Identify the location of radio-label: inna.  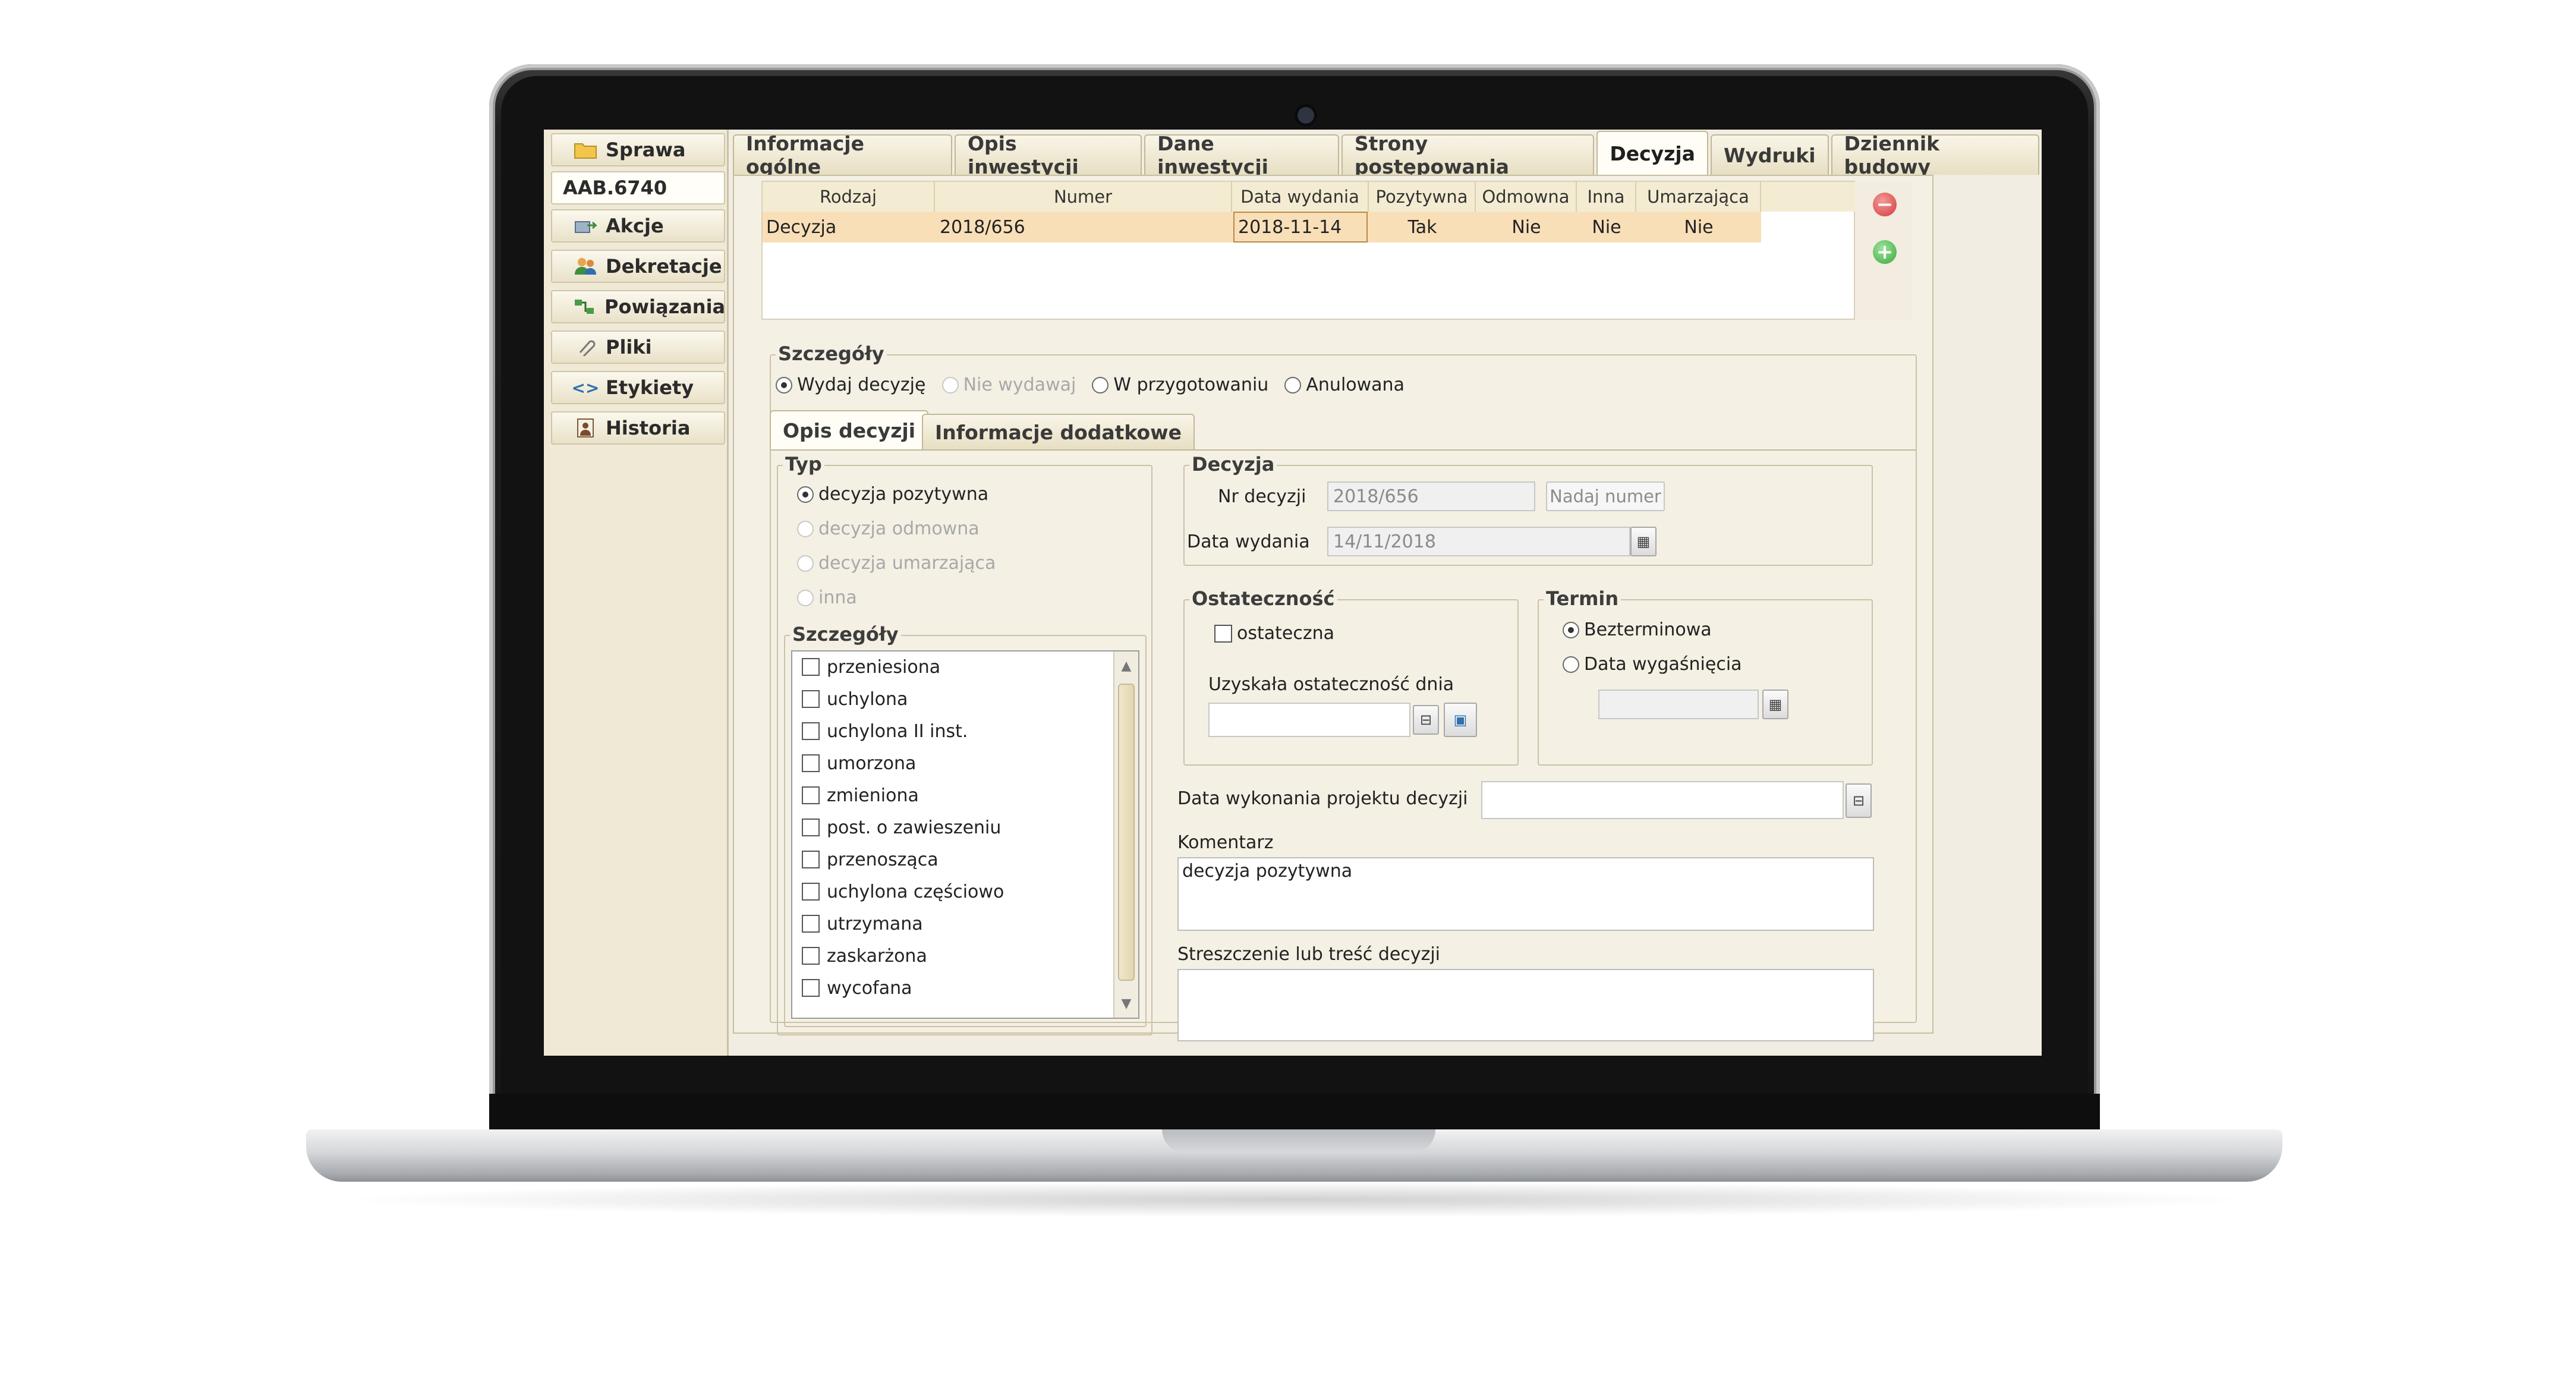
(837, 597).